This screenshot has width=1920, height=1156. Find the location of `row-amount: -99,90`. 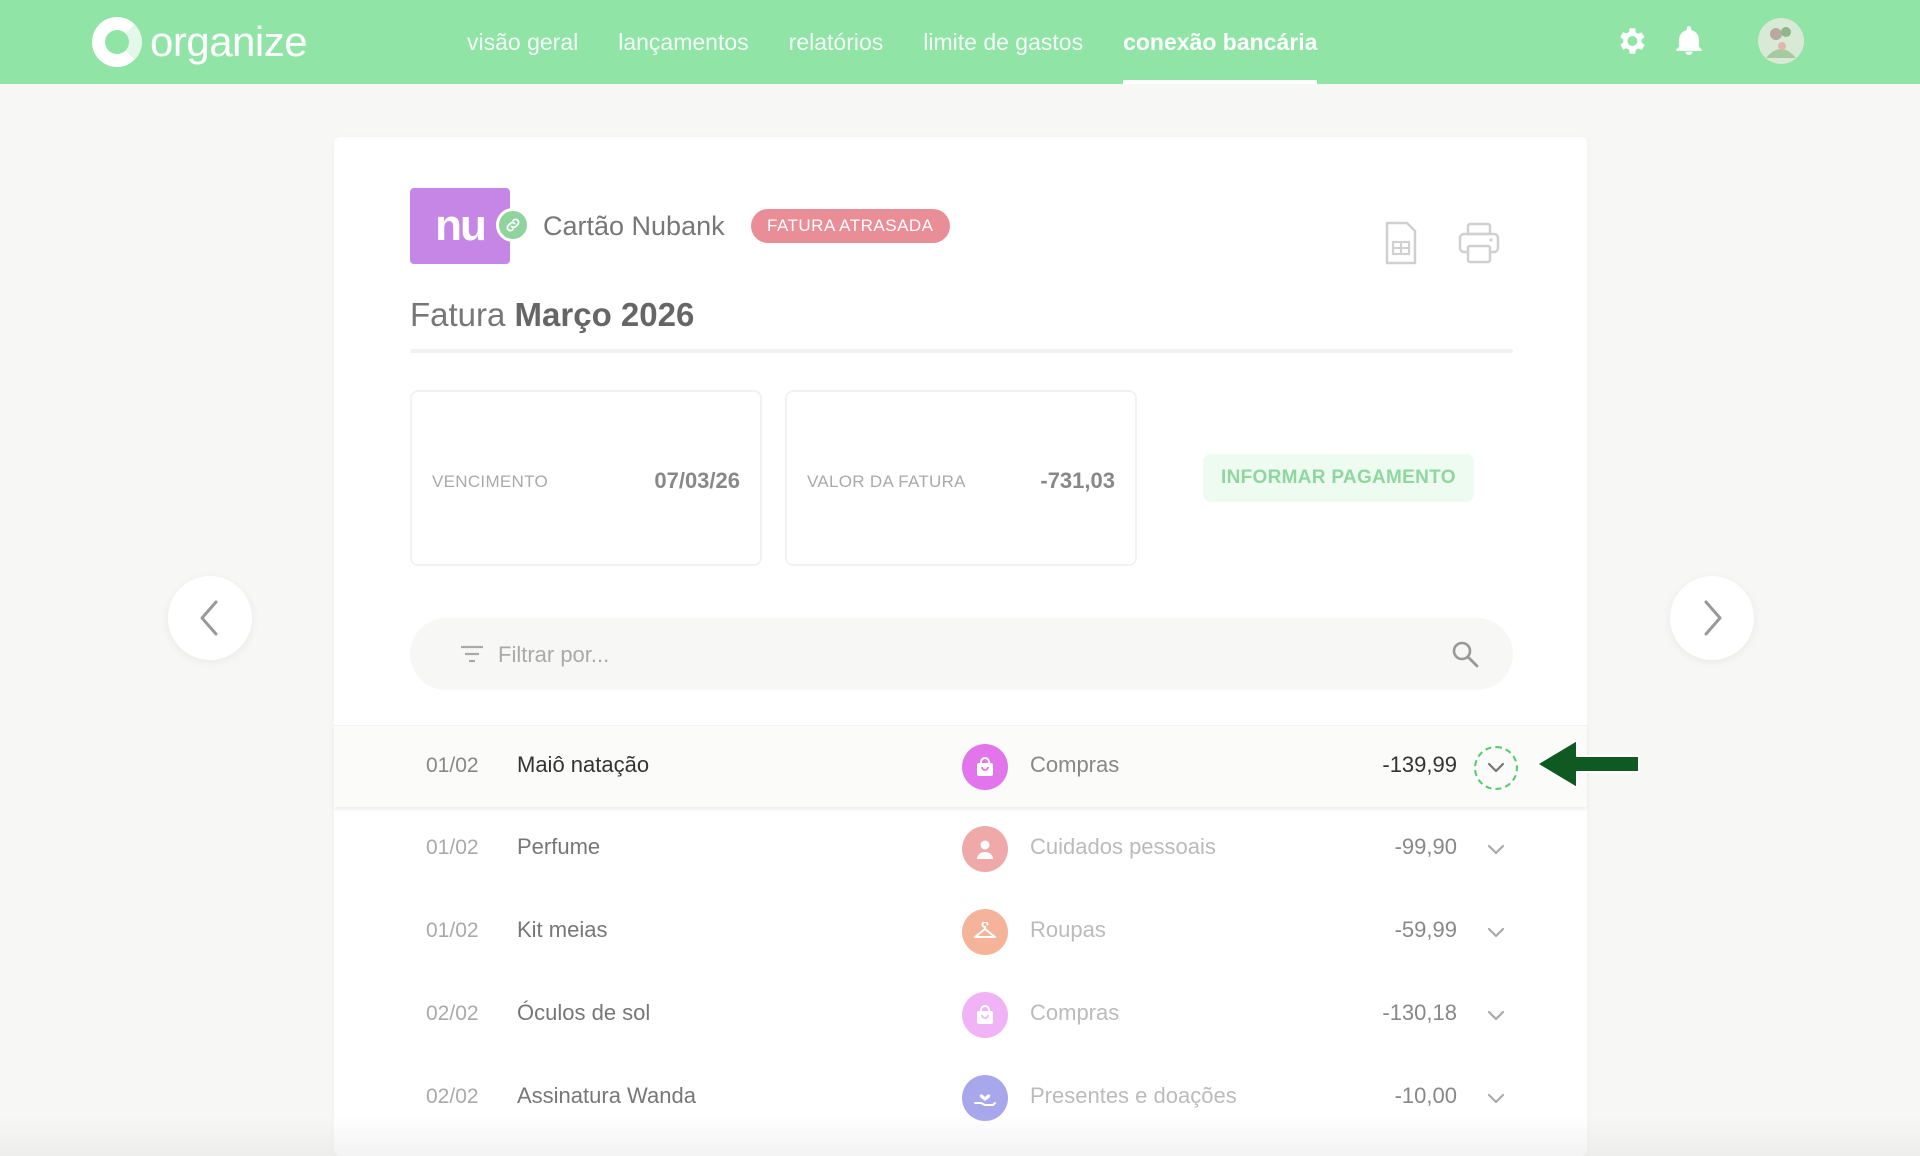

row-amount: -99,90 is located at coordinates (1425, 846).